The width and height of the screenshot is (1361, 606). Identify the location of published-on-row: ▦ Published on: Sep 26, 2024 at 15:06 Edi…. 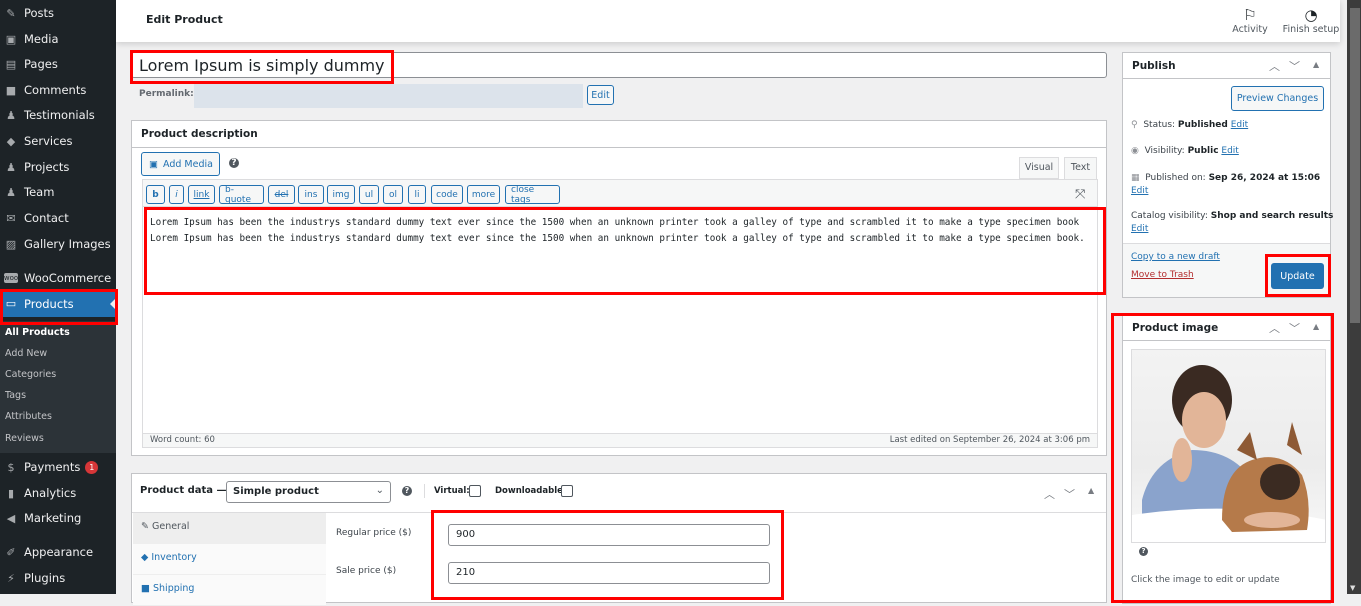
(1226, 184).